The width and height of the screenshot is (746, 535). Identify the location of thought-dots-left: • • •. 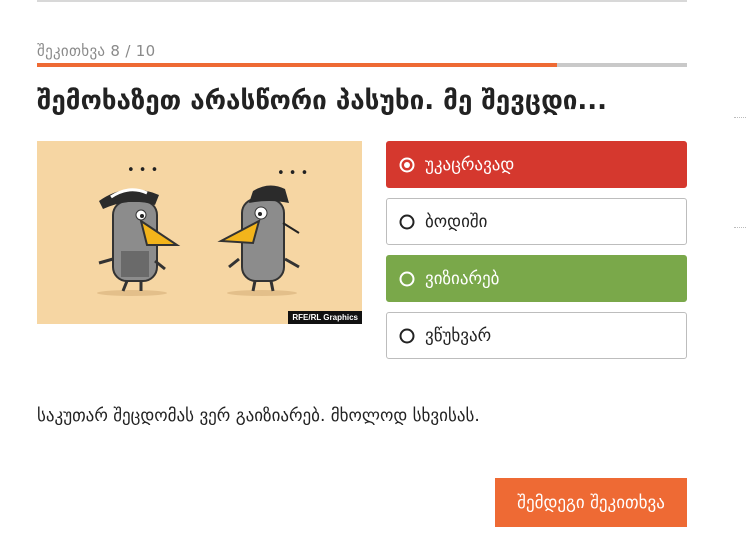
(142, 170).